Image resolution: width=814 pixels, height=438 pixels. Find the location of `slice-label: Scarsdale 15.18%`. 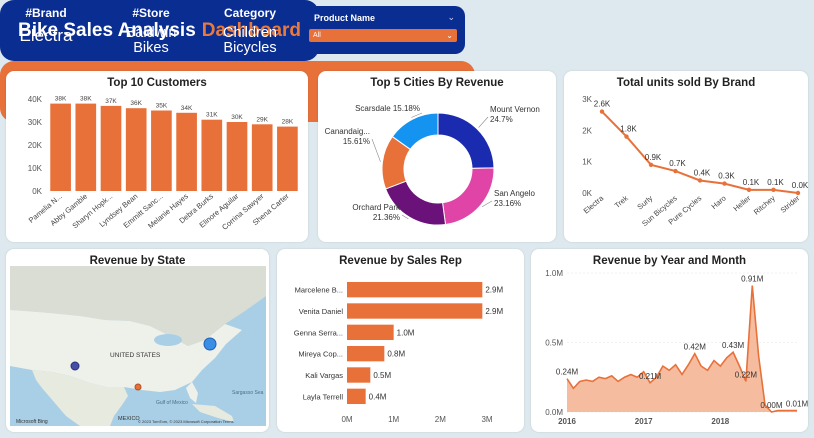

slice-label: Scarsdale 15.18% is located at coordinates (387, 108).